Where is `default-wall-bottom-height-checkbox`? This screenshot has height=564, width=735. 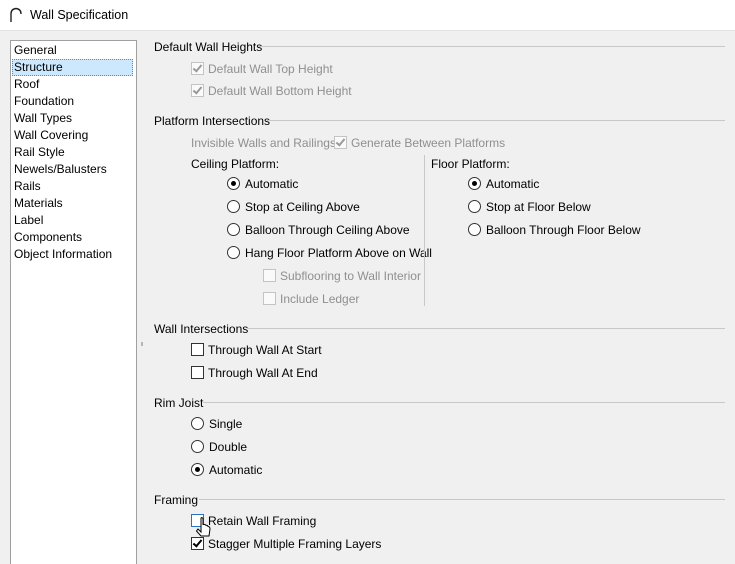
default-wall-bottom-height-checkbox is located at coordinates (197, 90).